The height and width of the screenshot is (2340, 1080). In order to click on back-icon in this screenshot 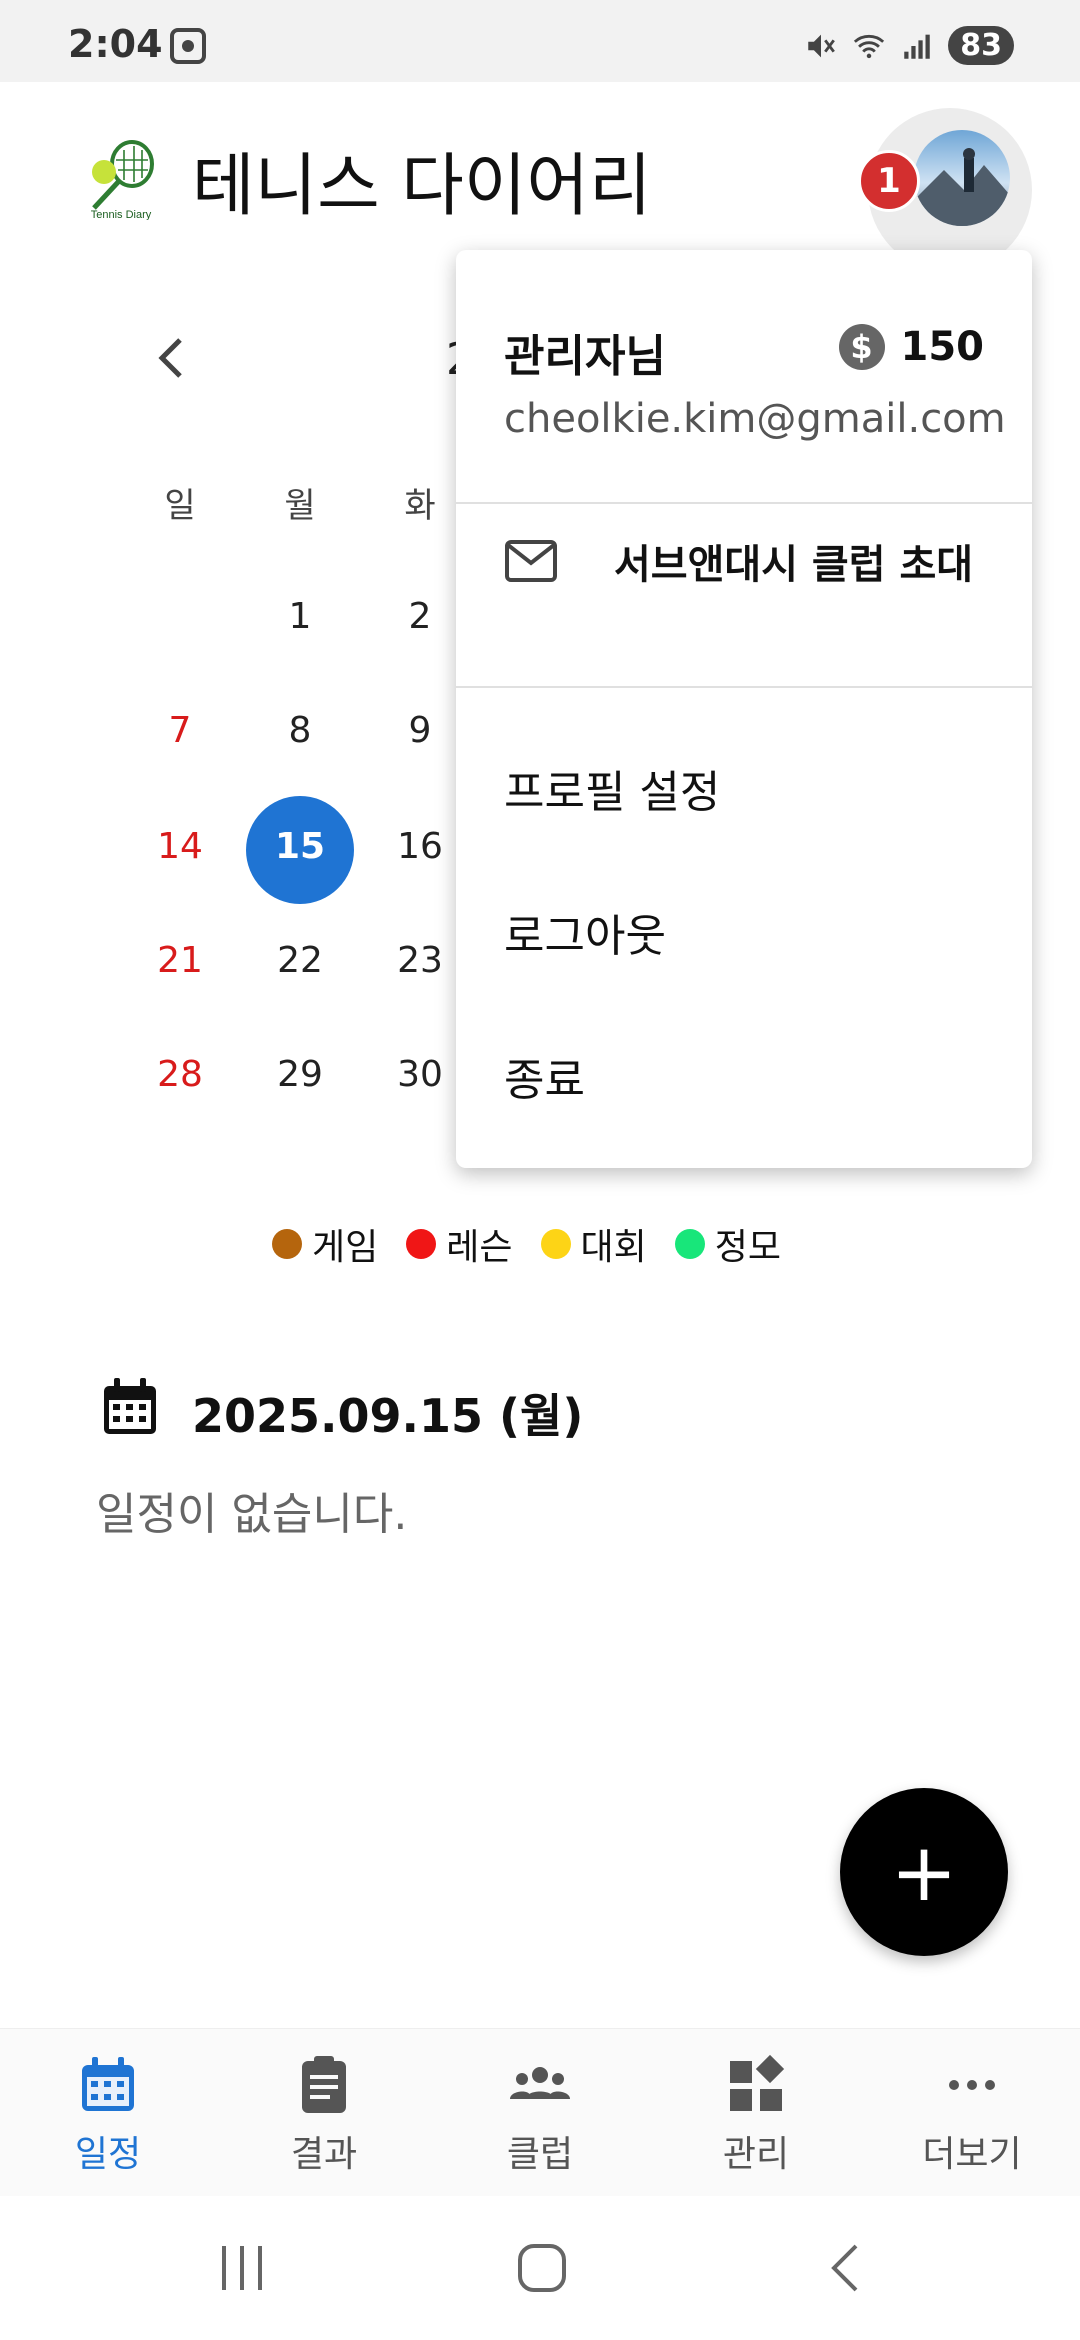, I will do `click(844, 2268)`.